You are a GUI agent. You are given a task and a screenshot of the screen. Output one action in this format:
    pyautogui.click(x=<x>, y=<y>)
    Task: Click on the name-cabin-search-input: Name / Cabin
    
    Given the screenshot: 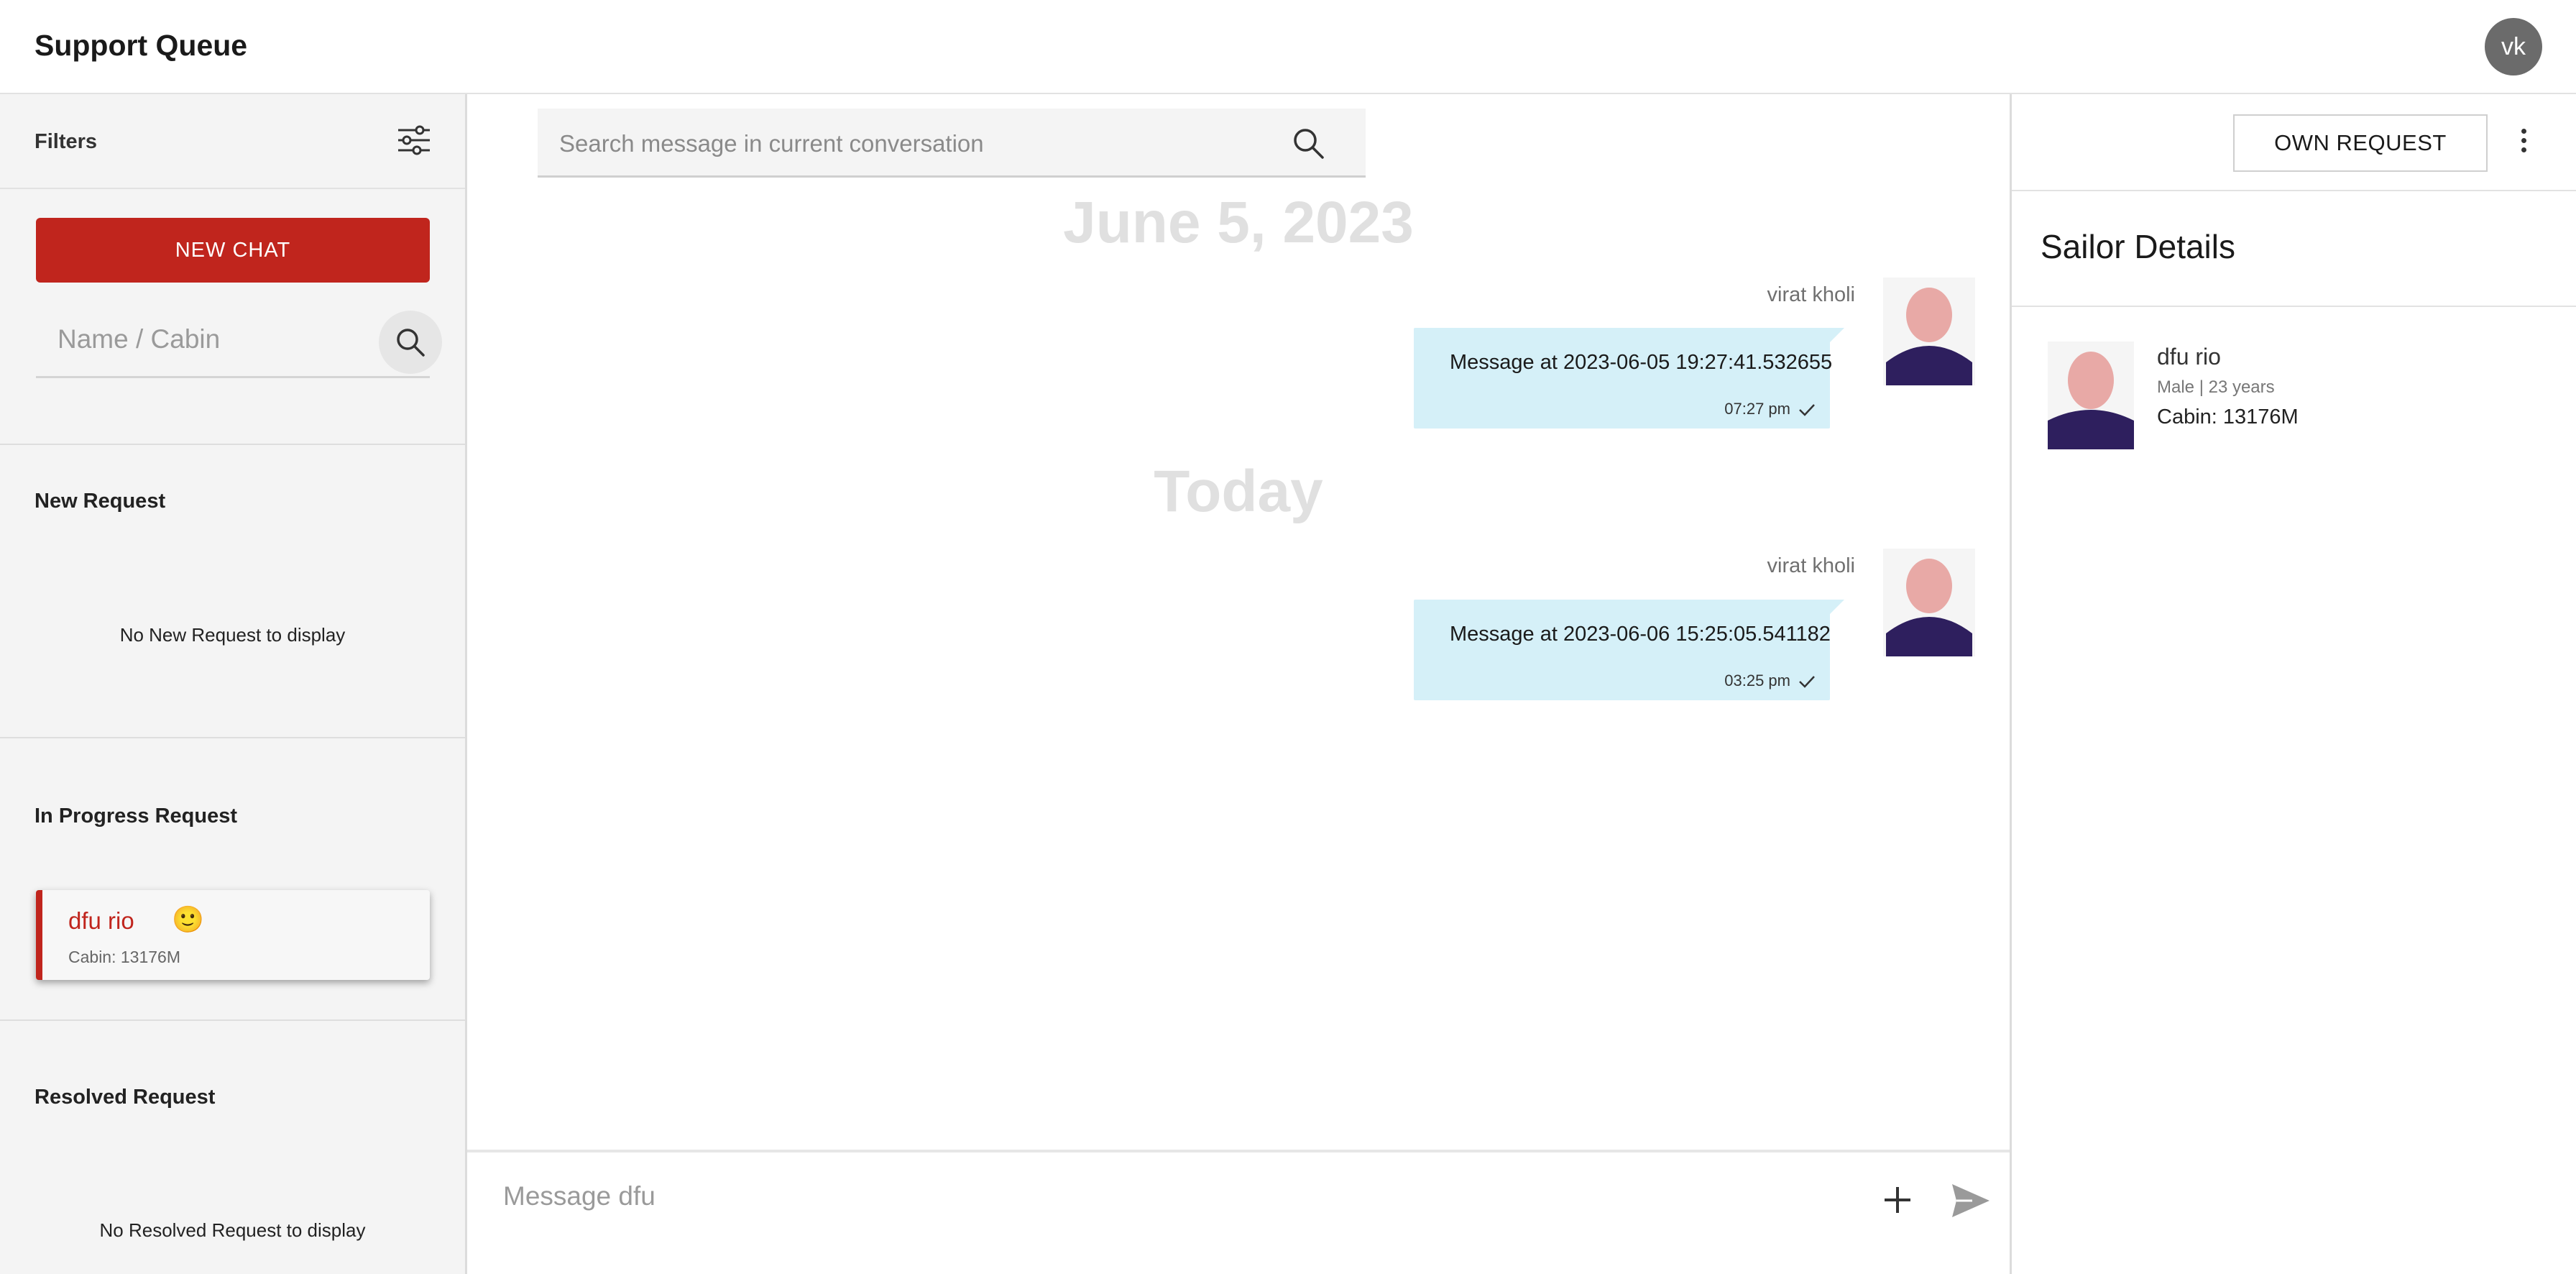 What is the action you would take?
    pyautogui.click(x=139, y=339)
    